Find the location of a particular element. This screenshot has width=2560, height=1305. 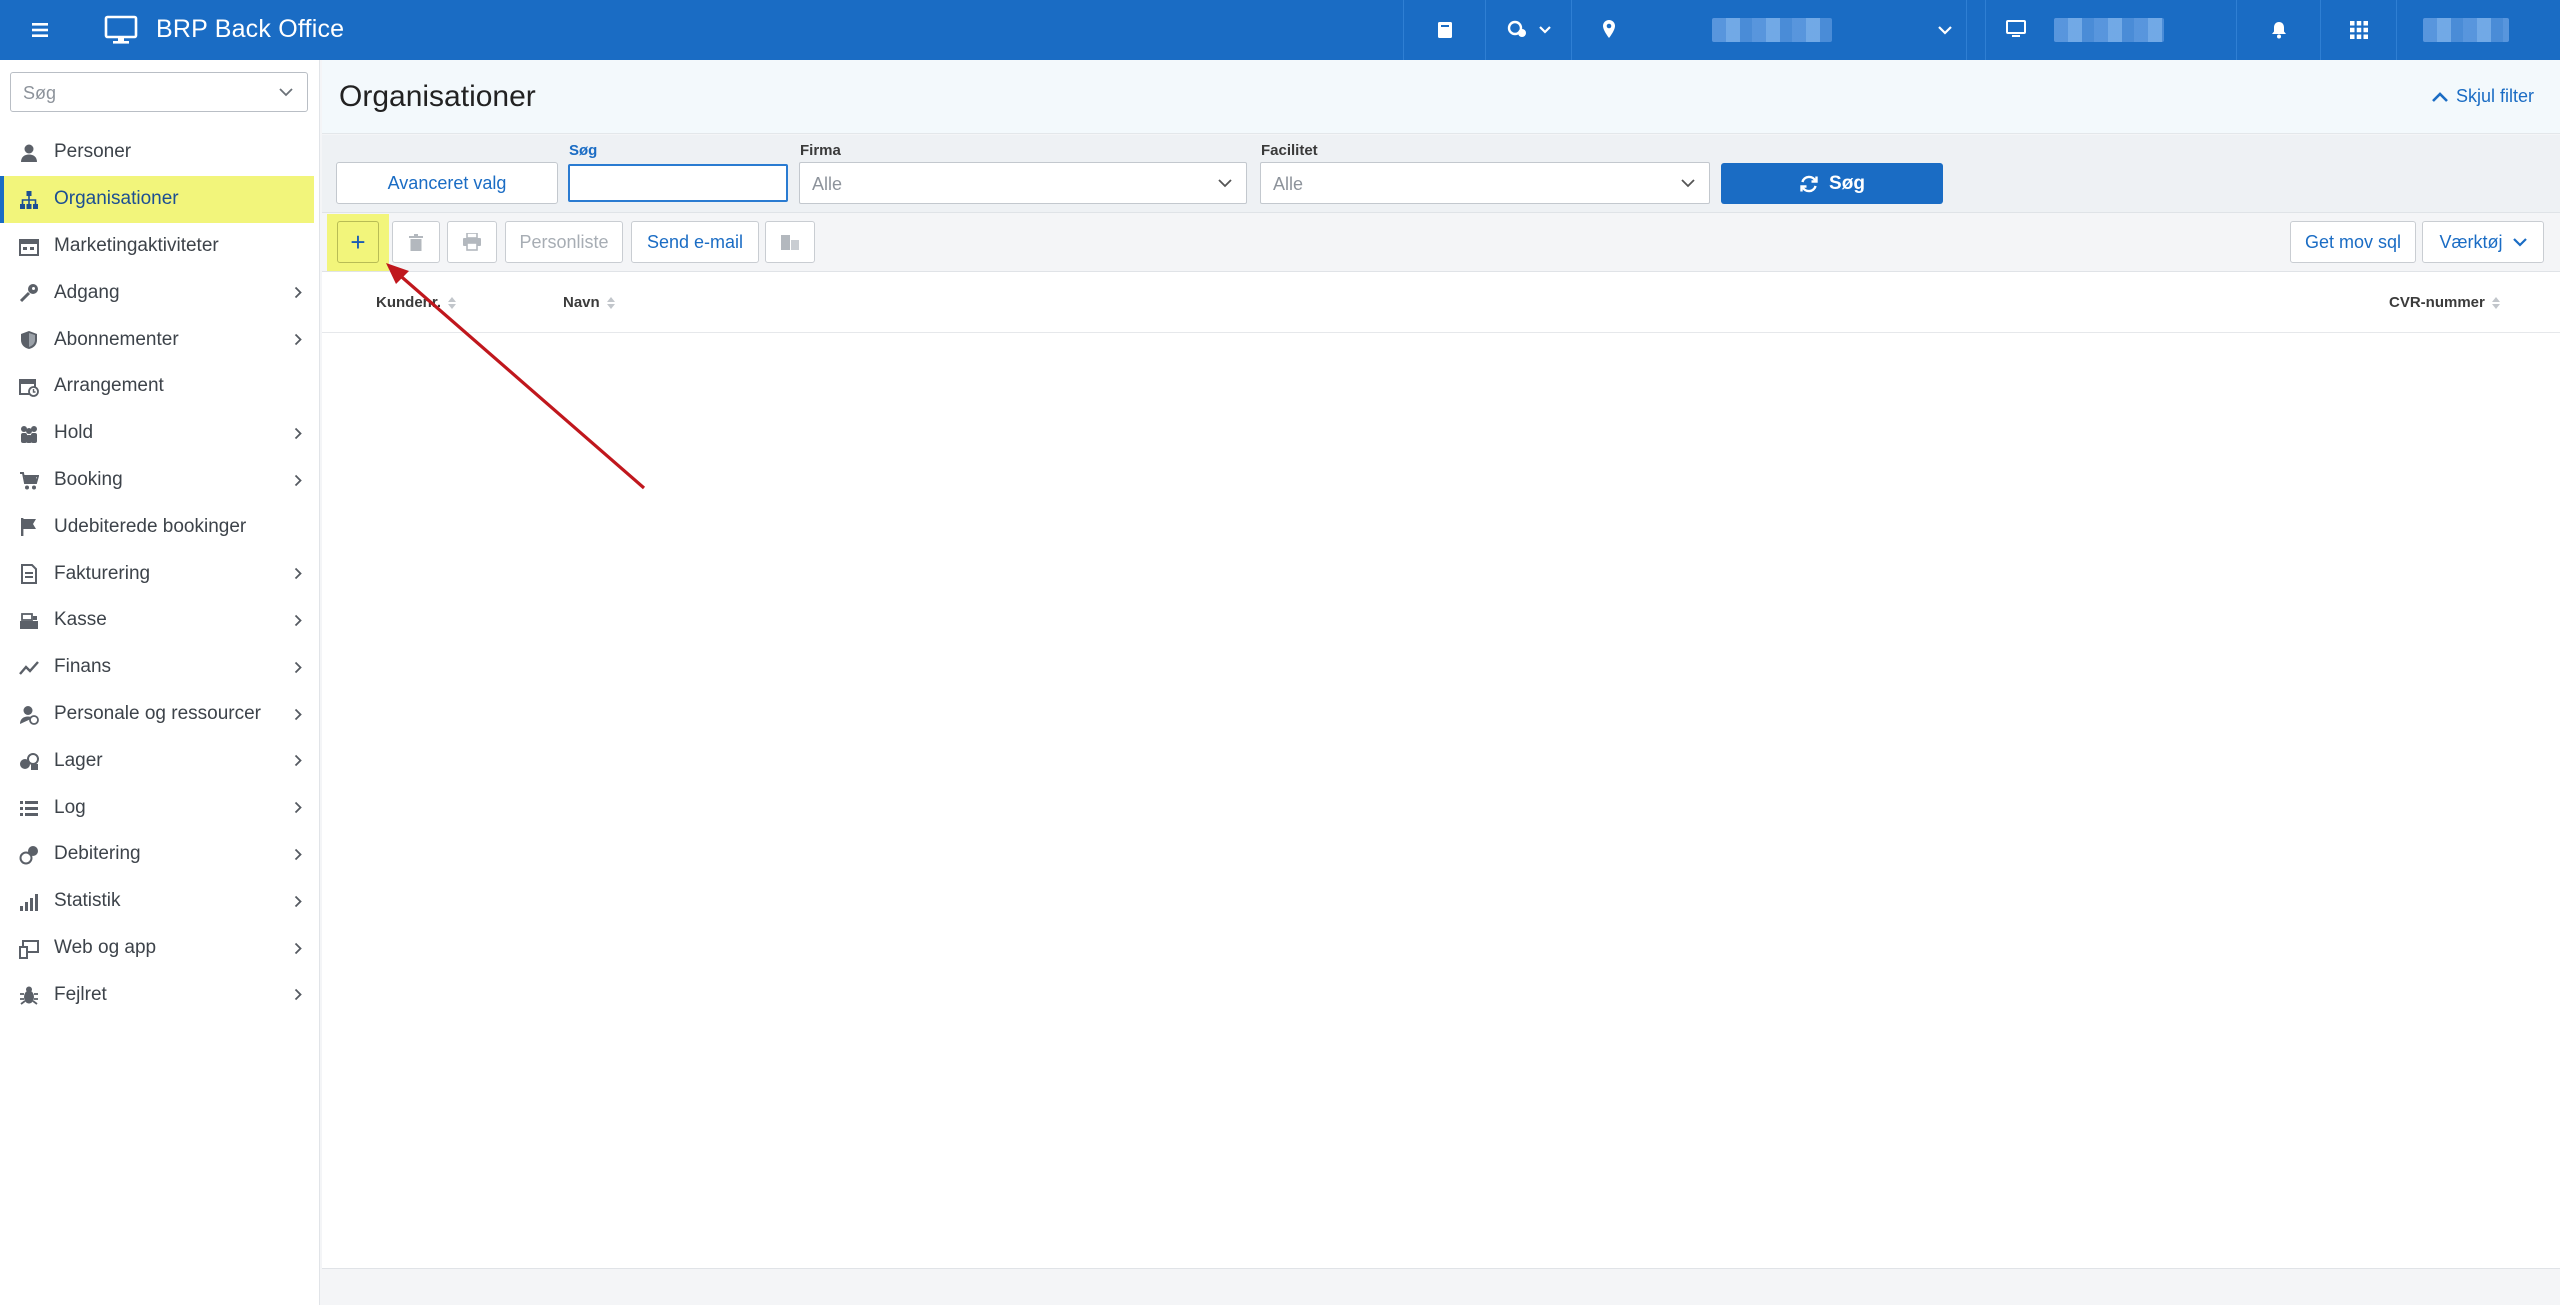

chevron-up-icon is located at coordinates (2440, 96).